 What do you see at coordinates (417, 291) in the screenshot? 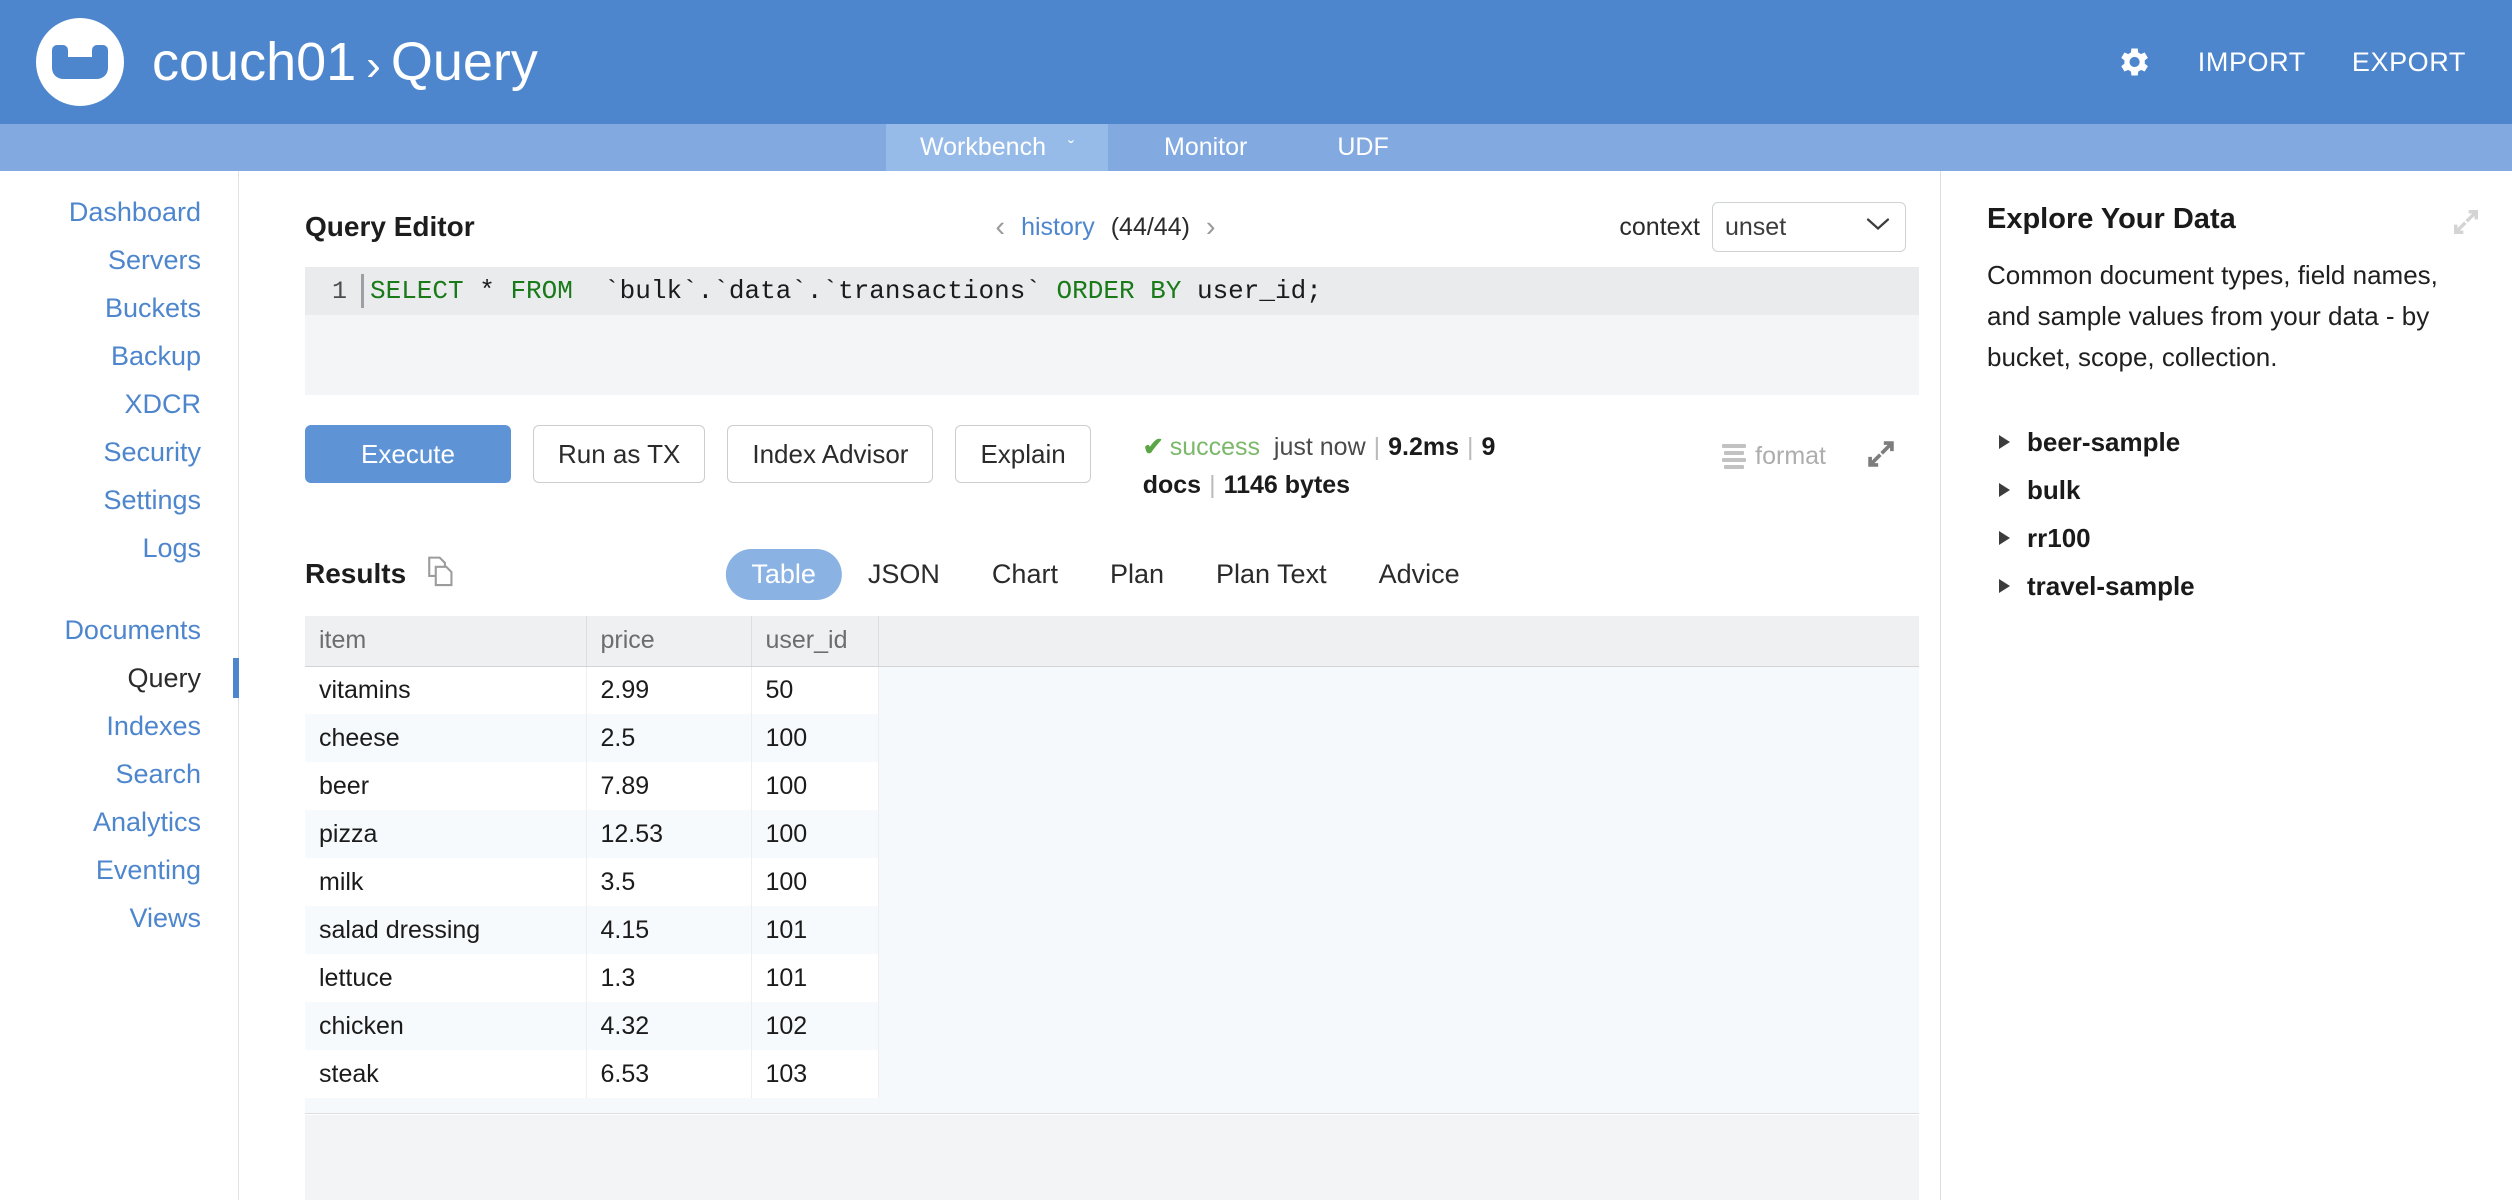
I see `sql-token: SELECT` at bounding box center [417, 291].